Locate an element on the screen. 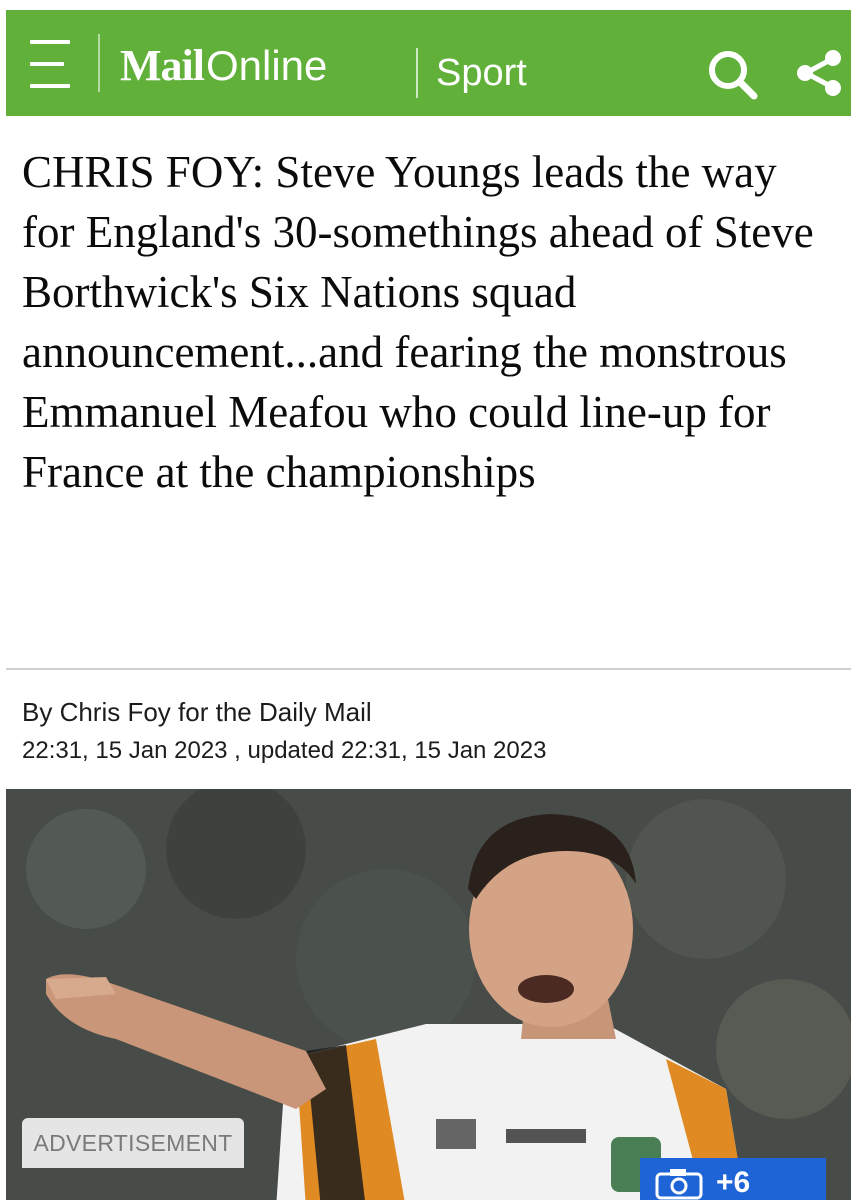 The height and width of the screenshot is (1200, 857). advertisement-label: ADVERTISEMENT is located at coordinates (133, 1143).